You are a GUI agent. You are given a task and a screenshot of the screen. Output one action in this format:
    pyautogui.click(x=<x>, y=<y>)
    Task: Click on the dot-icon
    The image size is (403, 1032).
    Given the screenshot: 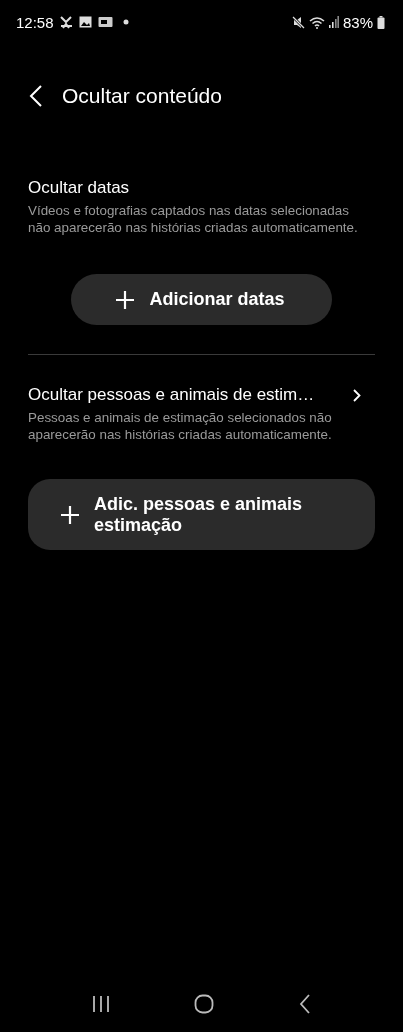 What is the action you would take?
    pyautogui.click(x=125, y=22)
    